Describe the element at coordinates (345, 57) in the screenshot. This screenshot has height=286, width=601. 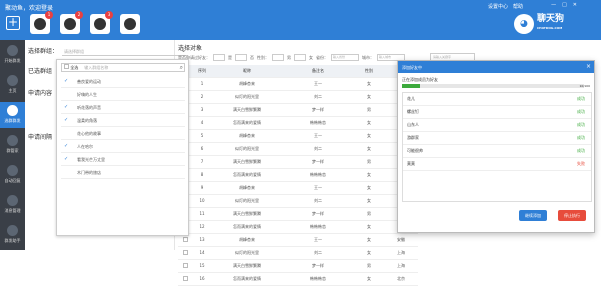
I see `province-input: 输入省份` at that location.